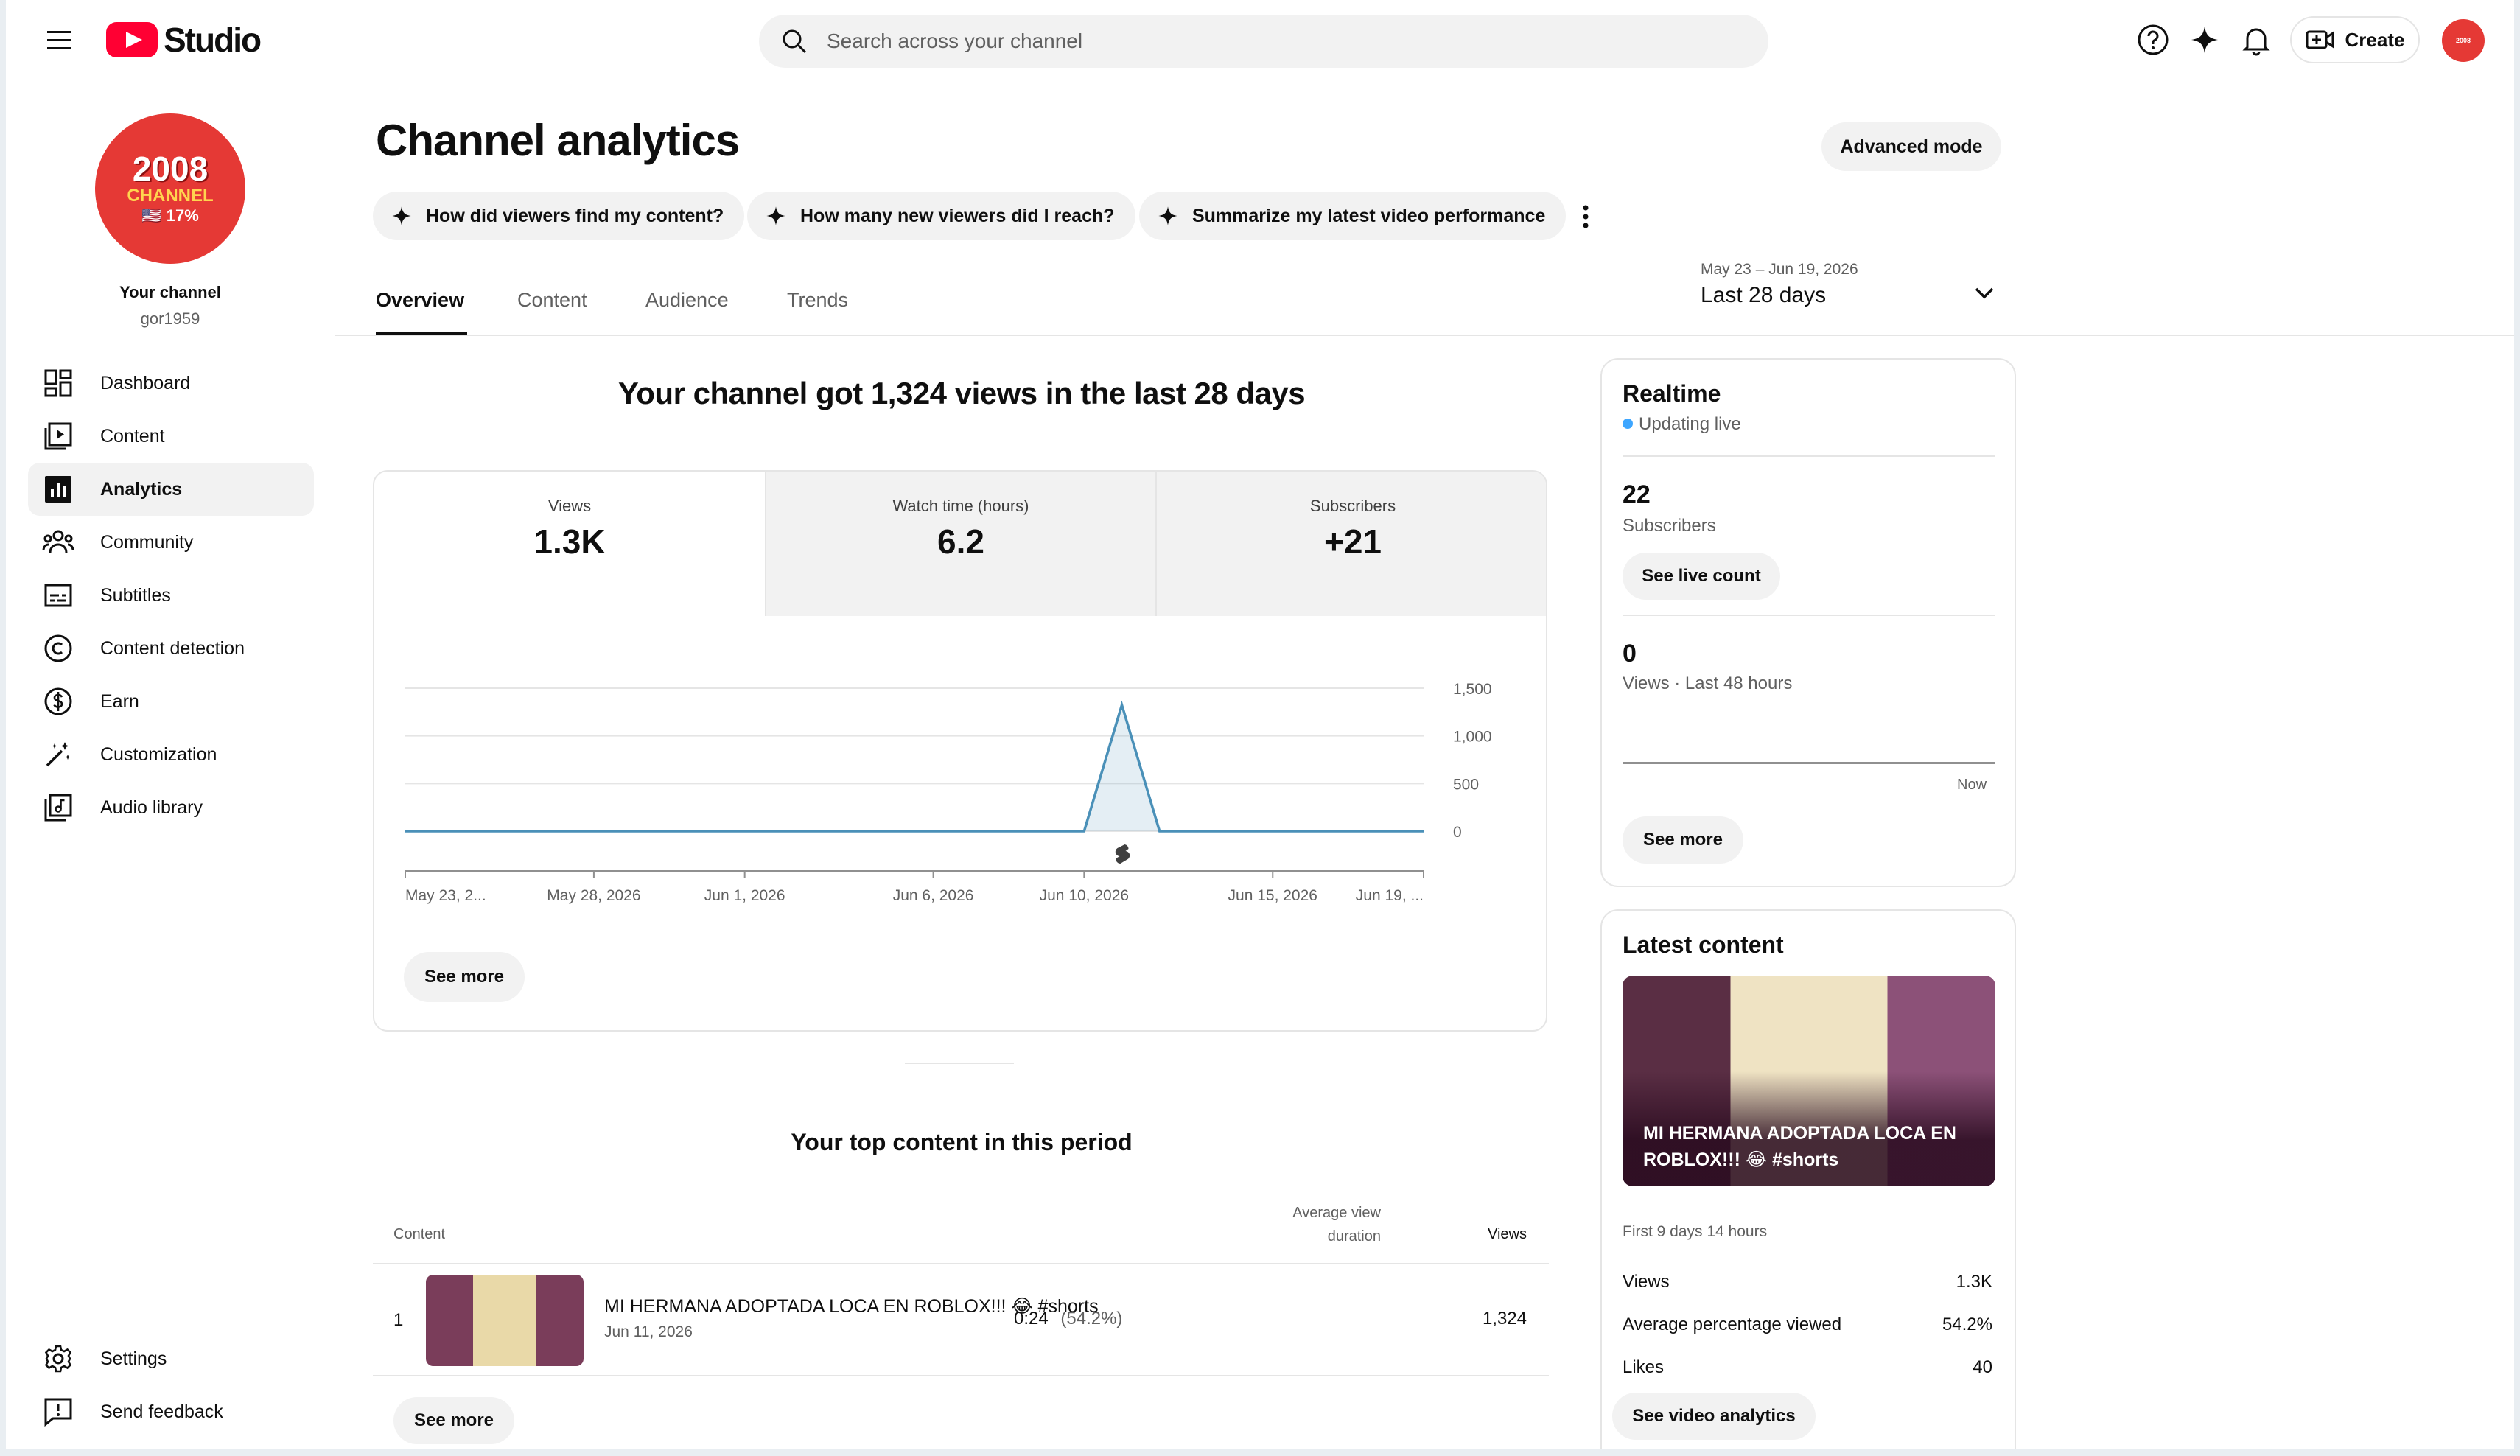 The height and width of the screenshot is (1456, 2520). I want to click on realtime-views-label: Views · Last 48 hours, so click(1708, 683).